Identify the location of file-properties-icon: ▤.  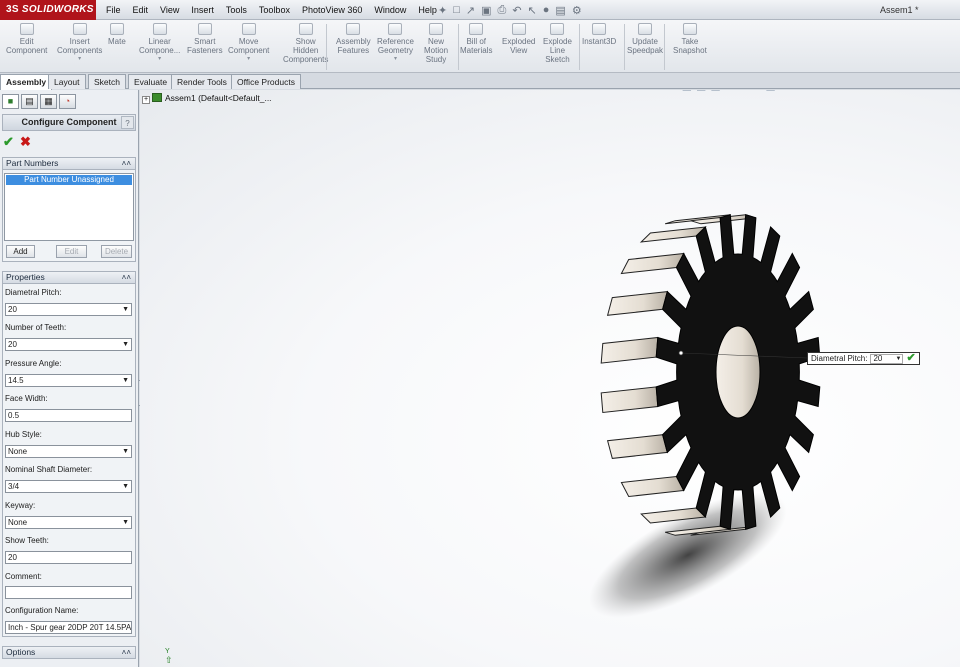
(560, 10).